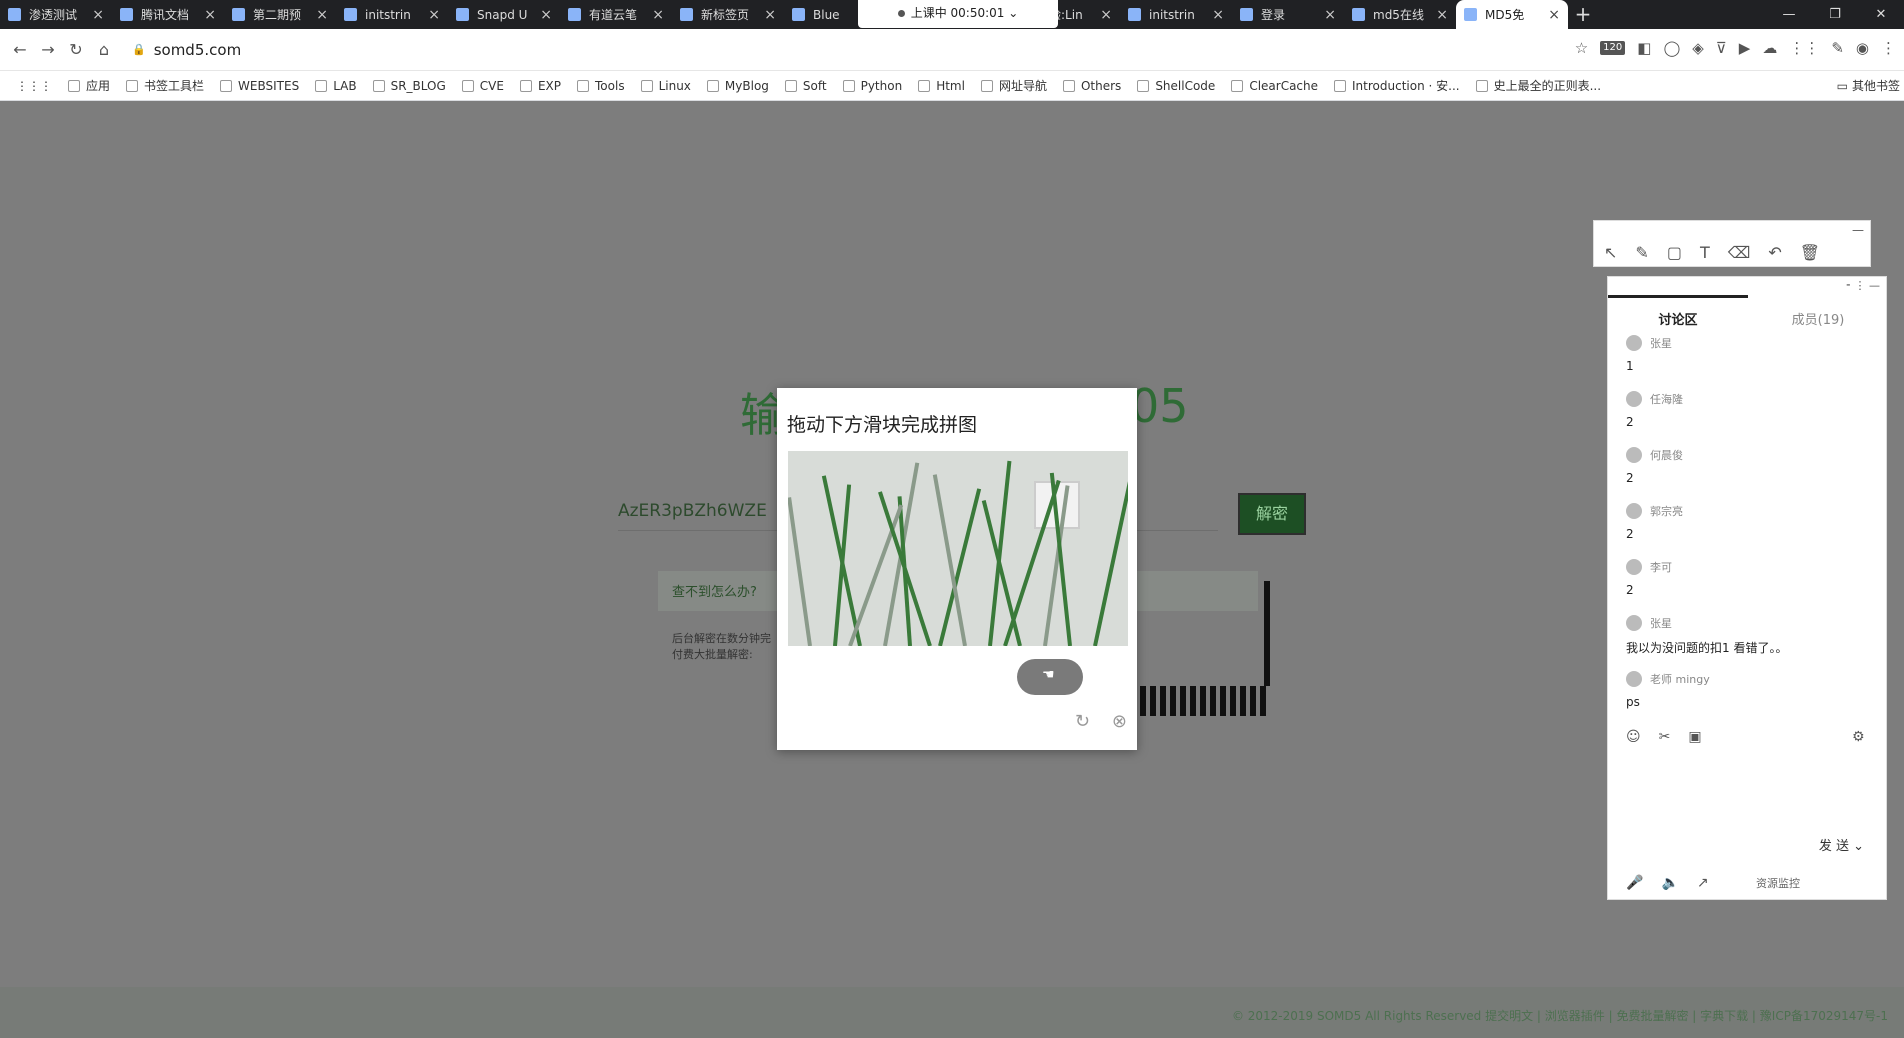  What do you see at coordinates (1769, 48) in the screenshot?
I see `cloud-icon: ☁` at bounding box center [1769, 48].